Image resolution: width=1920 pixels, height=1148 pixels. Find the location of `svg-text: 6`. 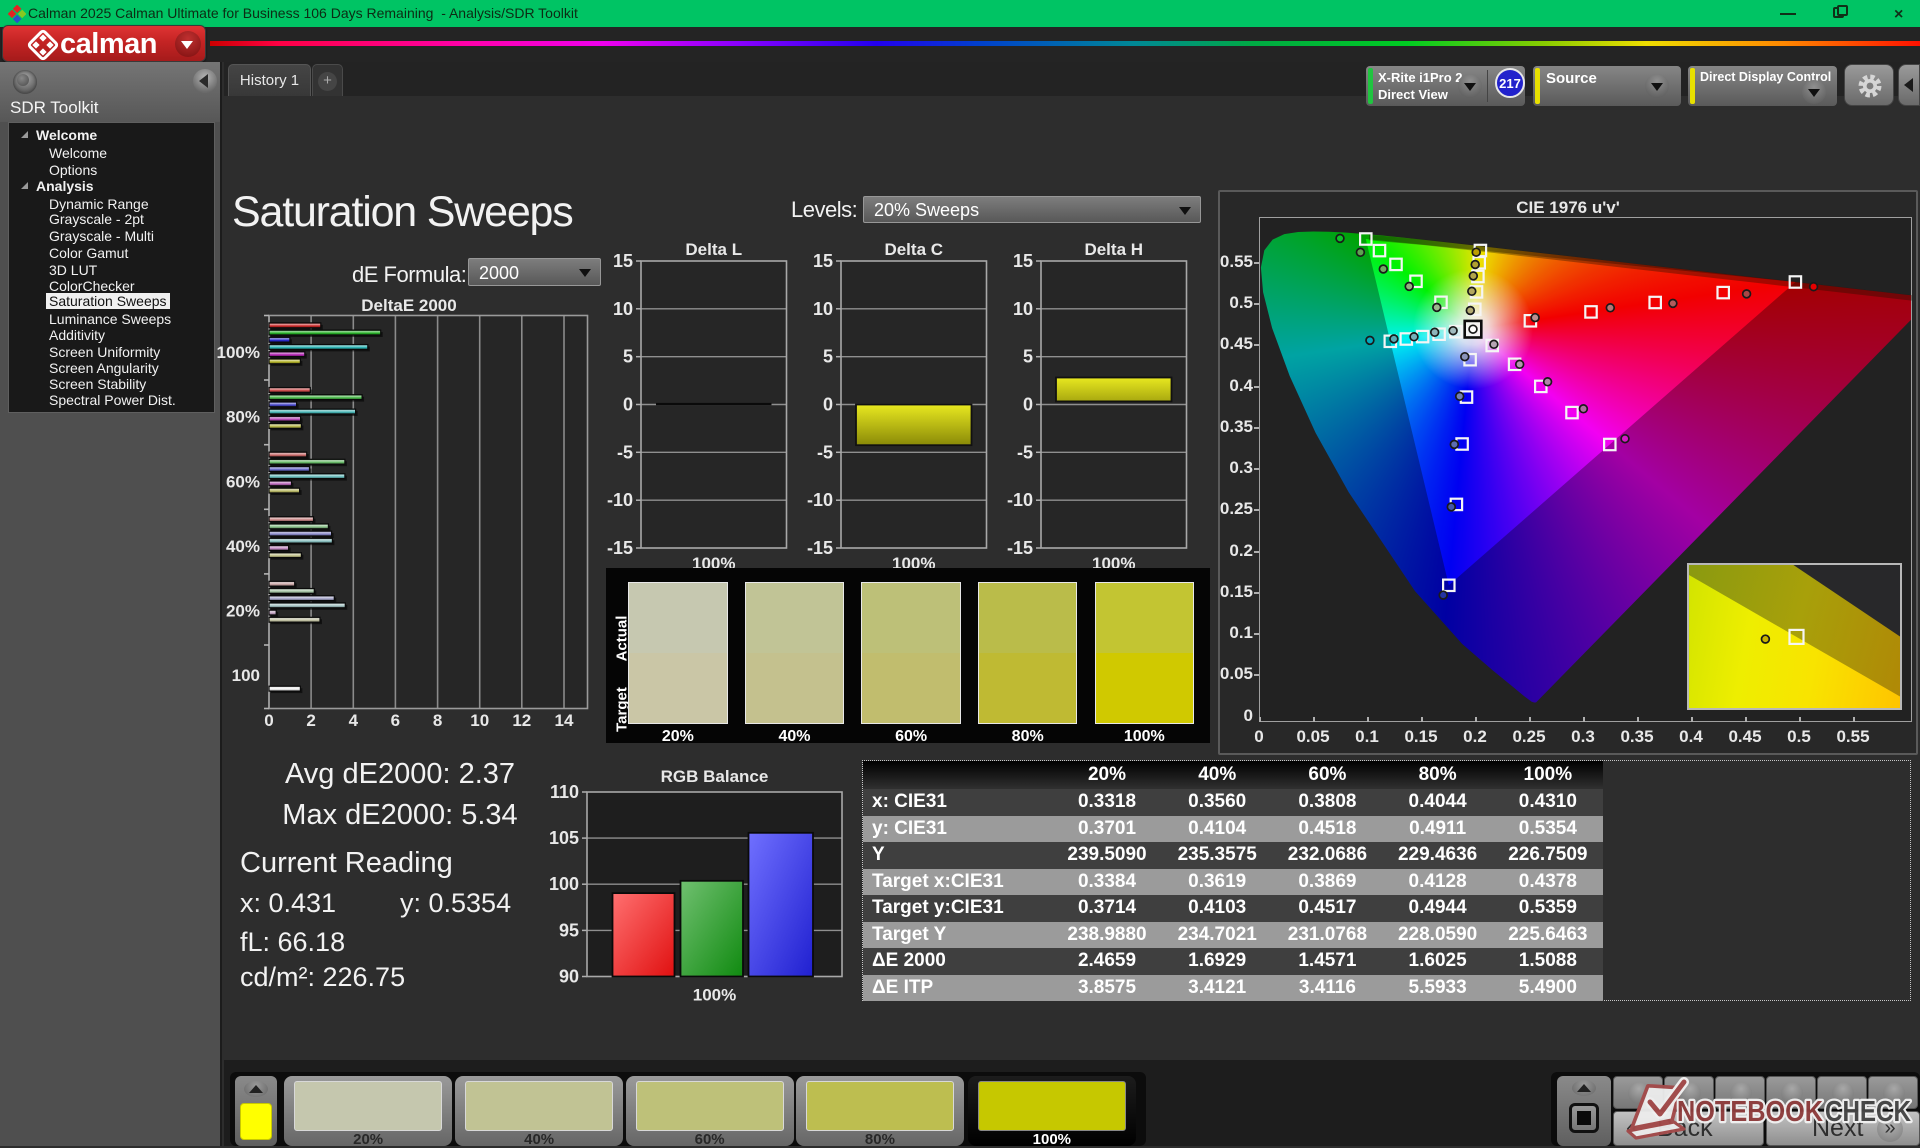

svg-text: 6 is located at coordinates (395, 720).